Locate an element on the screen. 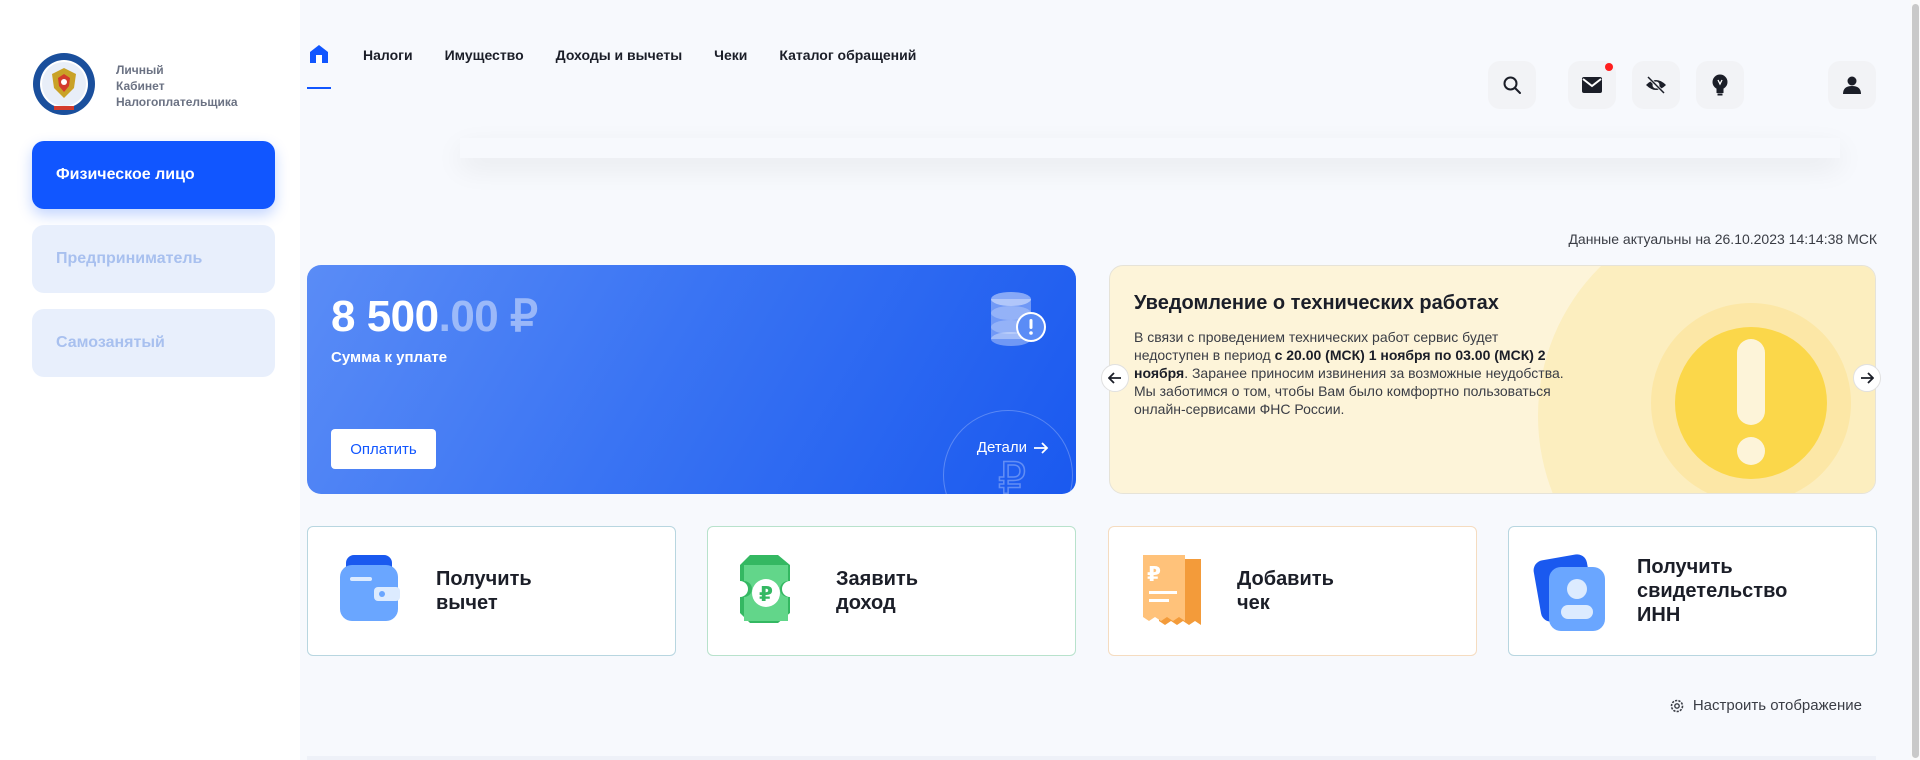 Image resolution: width=1920 pixels, height=760 pixels. action-title-line-2: доход is located at coordinates (866, 603).